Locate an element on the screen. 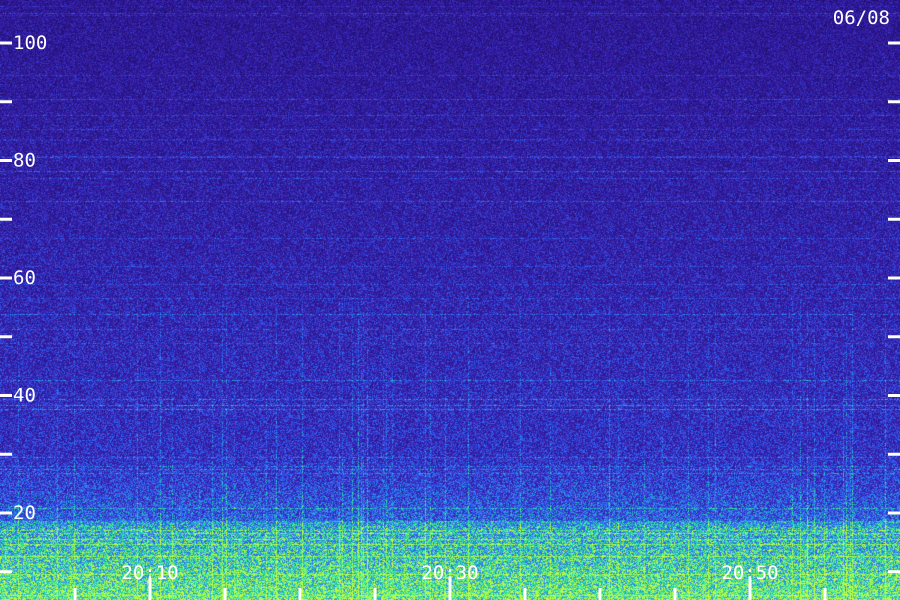 This screenshot has width=900, height=600. x-tick-label: 20:30 is located at coordinates (449, 573).